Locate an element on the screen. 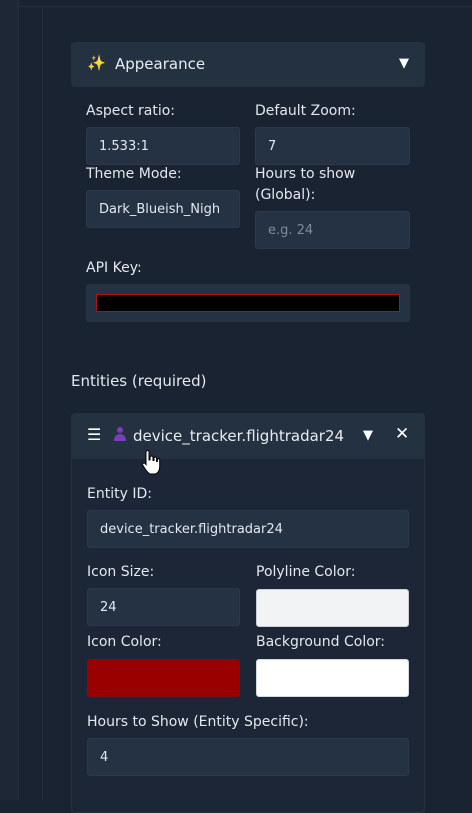 The image size is (472, 813). default-zoom-label: Default Zoom: is located at coordinates (305, 111).